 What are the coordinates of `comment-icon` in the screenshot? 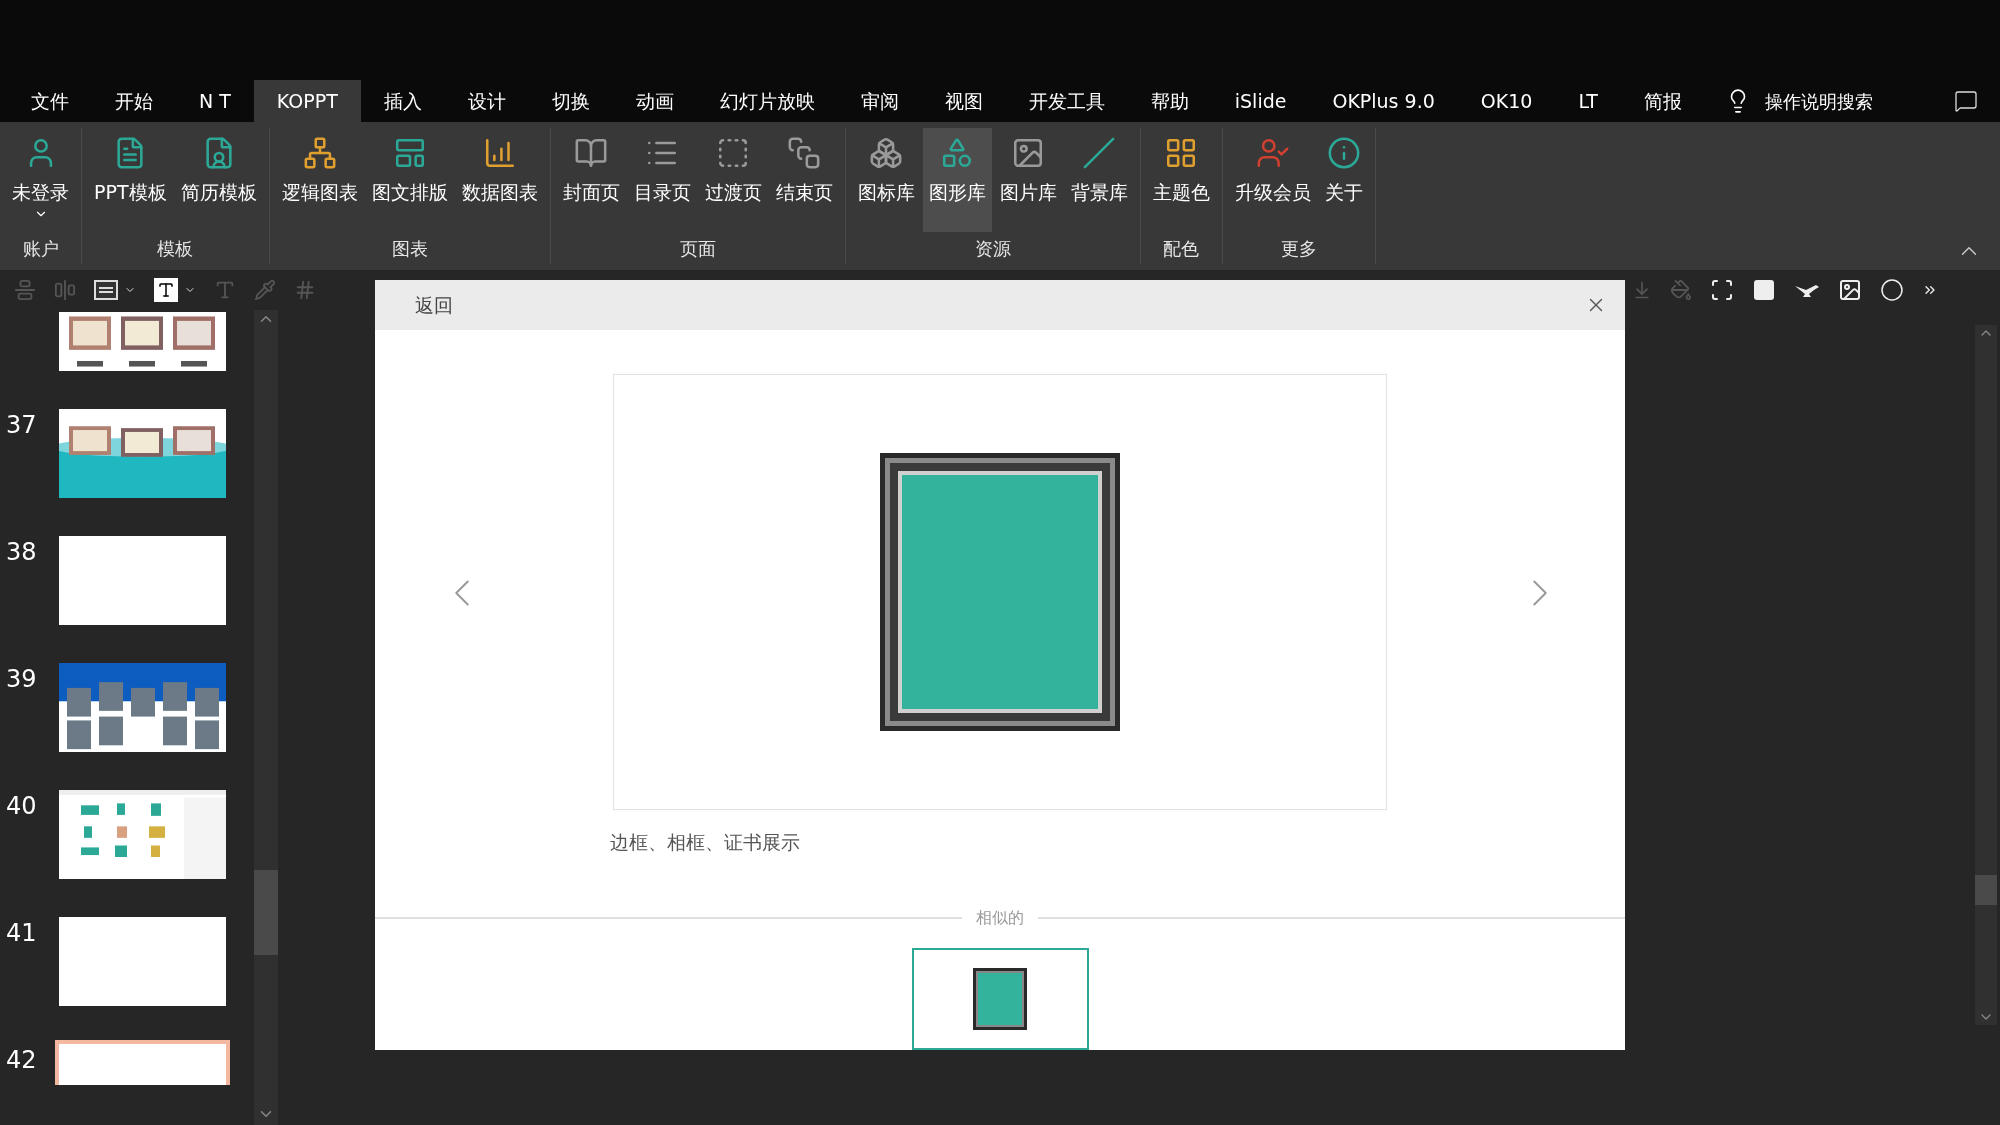 It's located at (1966, 101).